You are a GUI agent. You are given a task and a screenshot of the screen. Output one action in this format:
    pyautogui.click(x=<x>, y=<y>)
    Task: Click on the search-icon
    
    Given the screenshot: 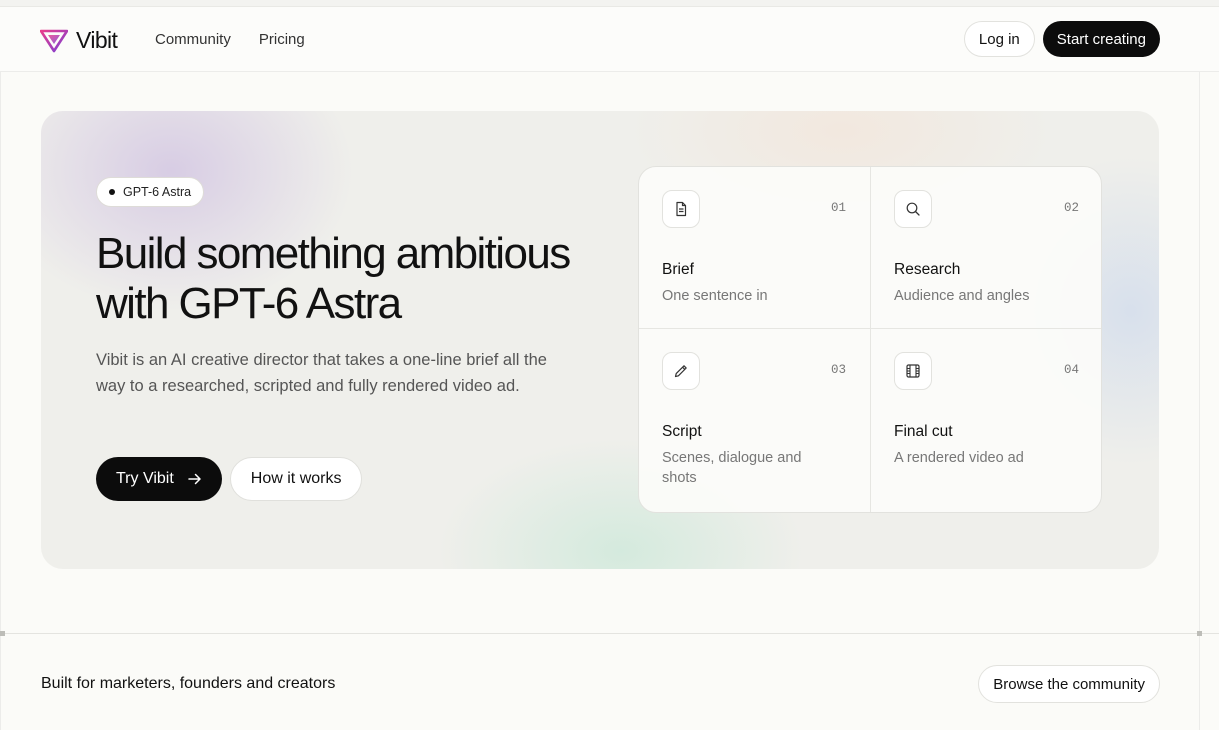 What is the action you would take?
    pyautogui.click(x=913, y=209)
    